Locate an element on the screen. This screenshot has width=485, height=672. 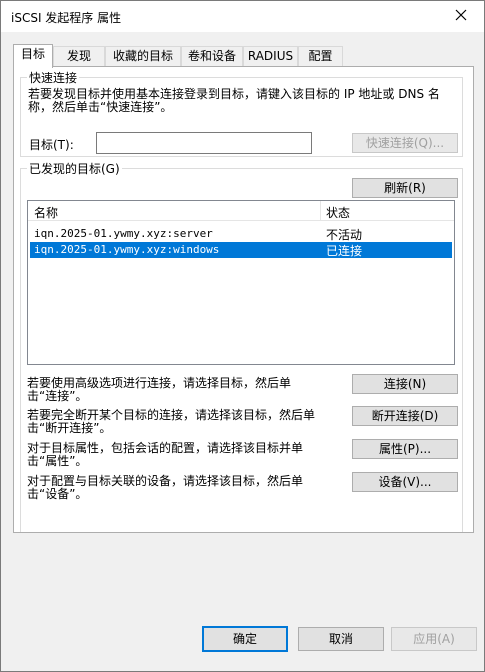
column-name-header: 名称 is located at coordinates (46, 212).